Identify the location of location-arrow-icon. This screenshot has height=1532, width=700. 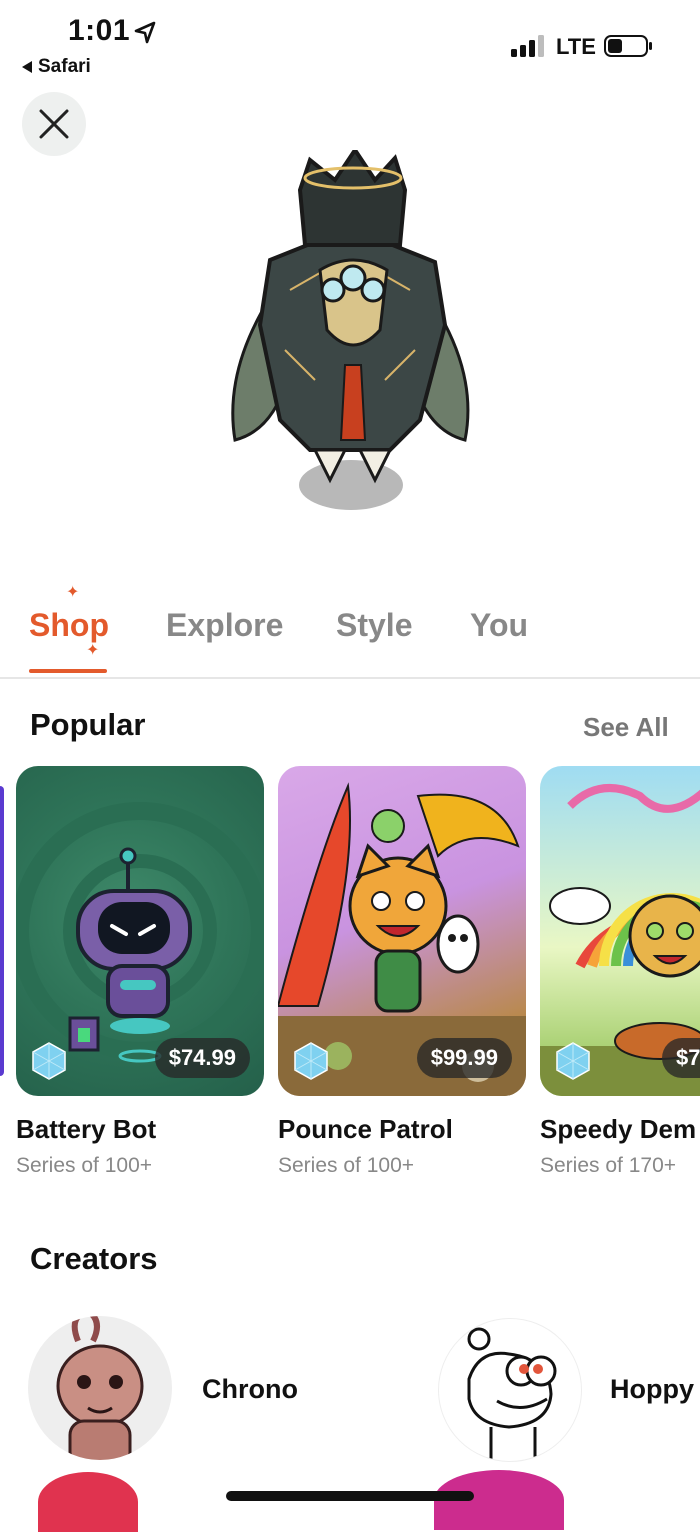
(145, 32).